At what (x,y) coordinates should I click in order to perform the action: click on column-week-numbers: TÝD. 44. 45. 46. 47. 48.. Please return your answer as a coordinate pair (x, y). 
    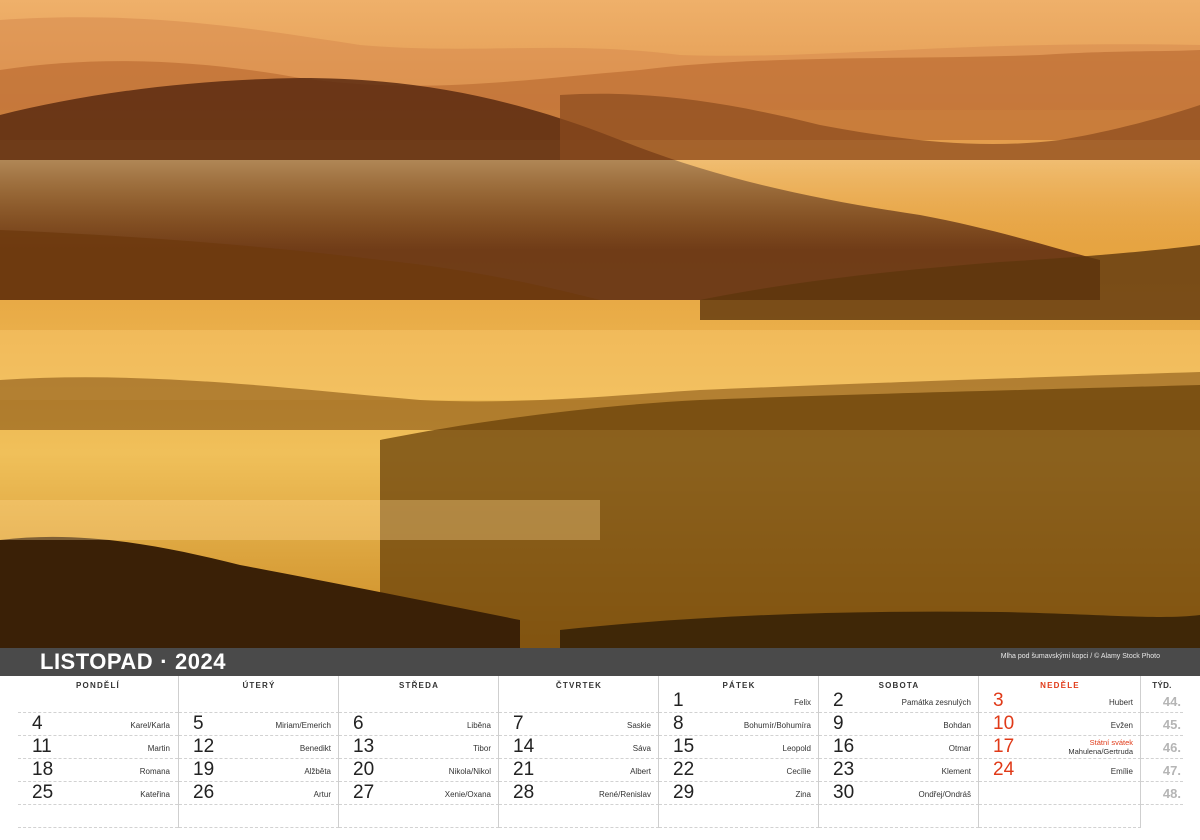
    Looking at the image, I should click on (1161, 752).